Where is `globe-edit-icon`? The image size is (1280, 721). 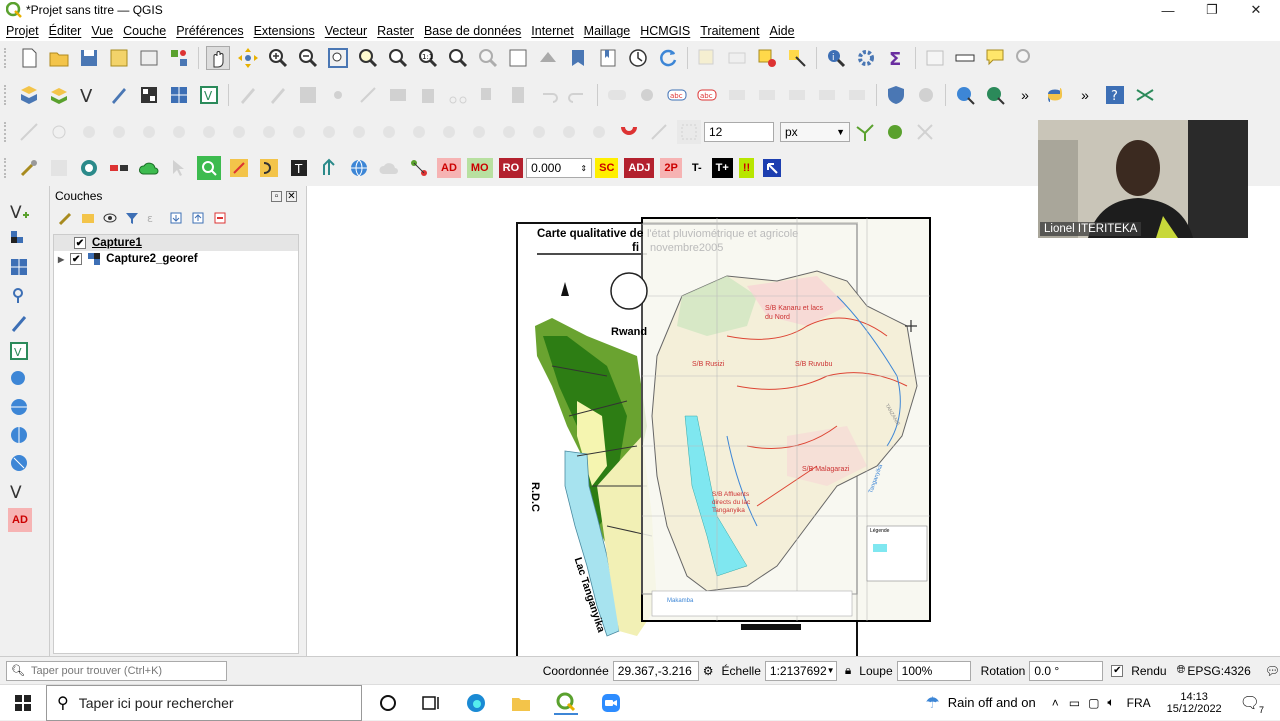 globe-edit-icon is located at coordinates (895, 132).